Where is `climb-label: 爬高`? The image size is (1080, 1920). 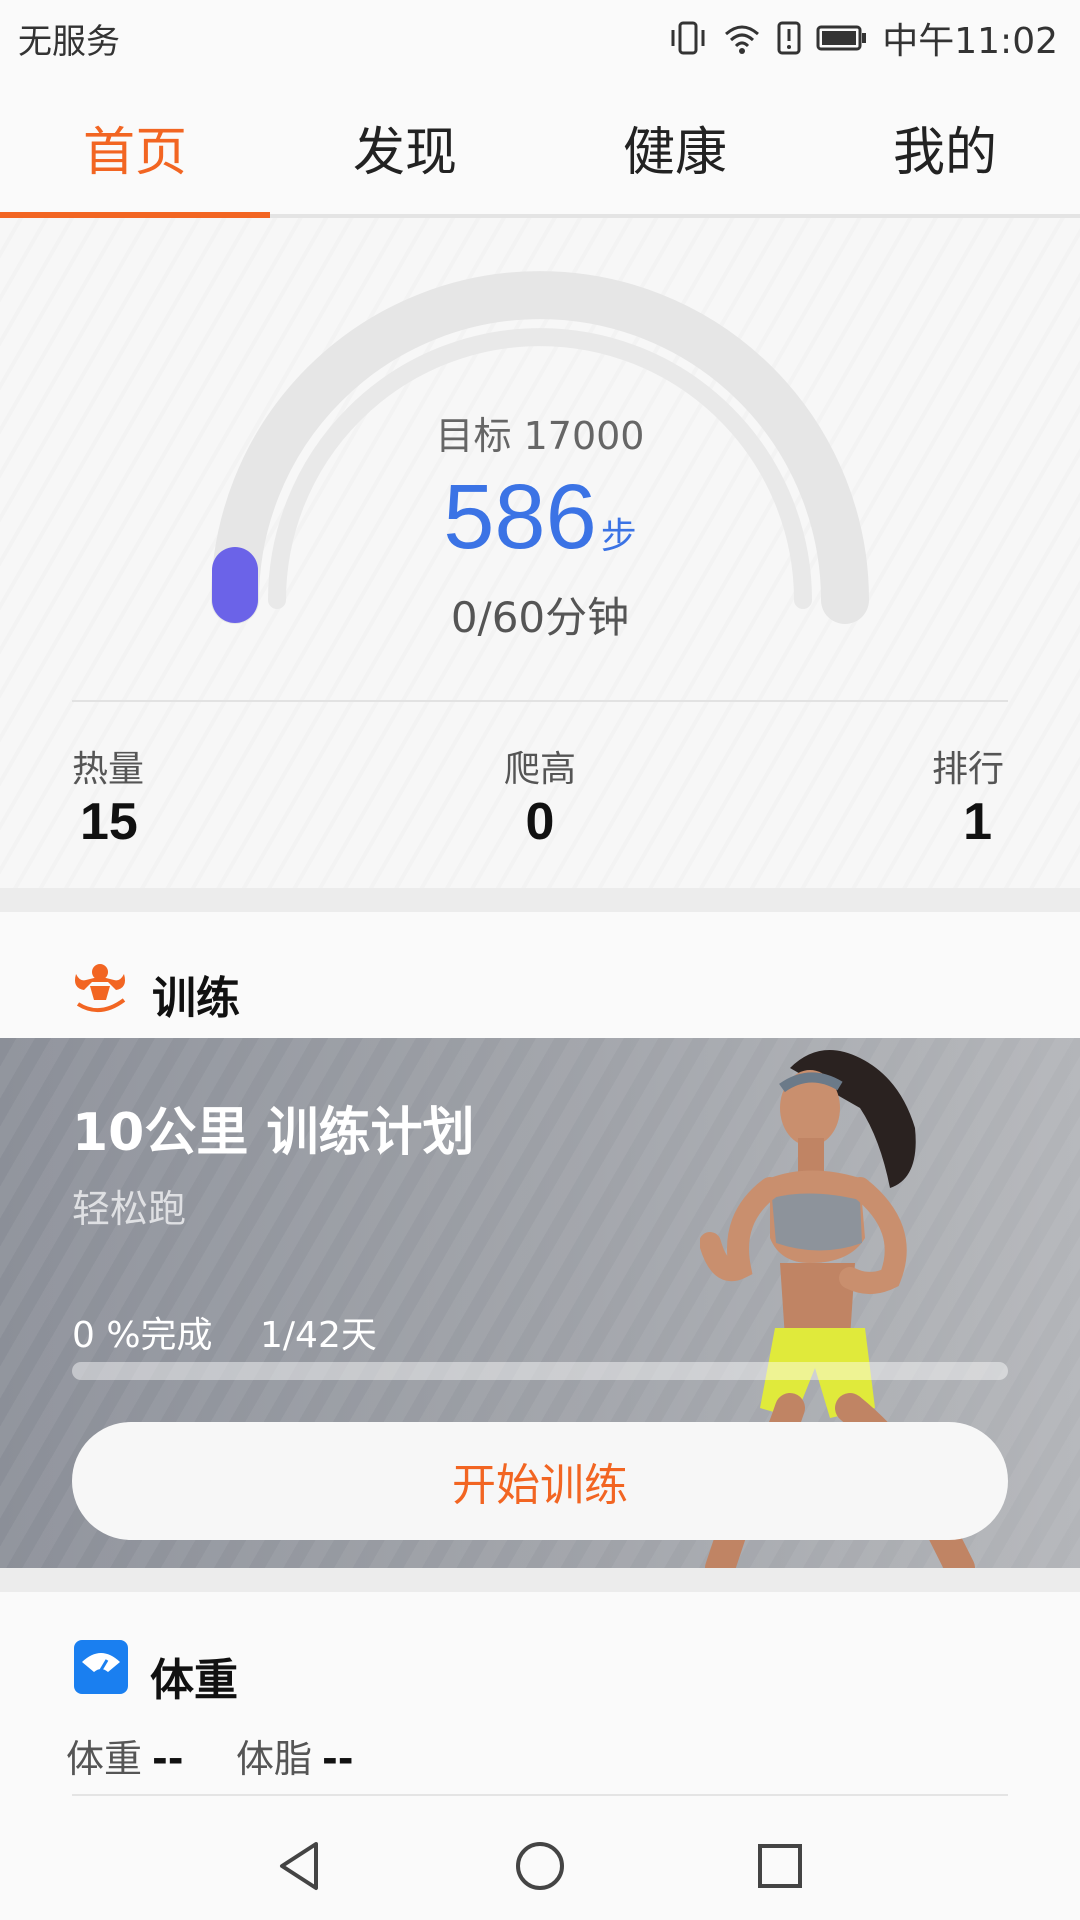 climb-label: 爬高 is located at coordinates (539, 769).